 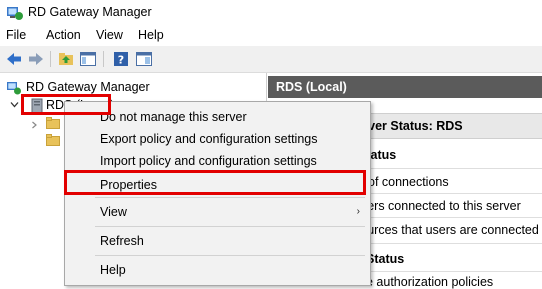 What do you see at coordinates (113, 270) in the screenshot?
I see `menu-item-help: Help` at bounding box center [113, 270].